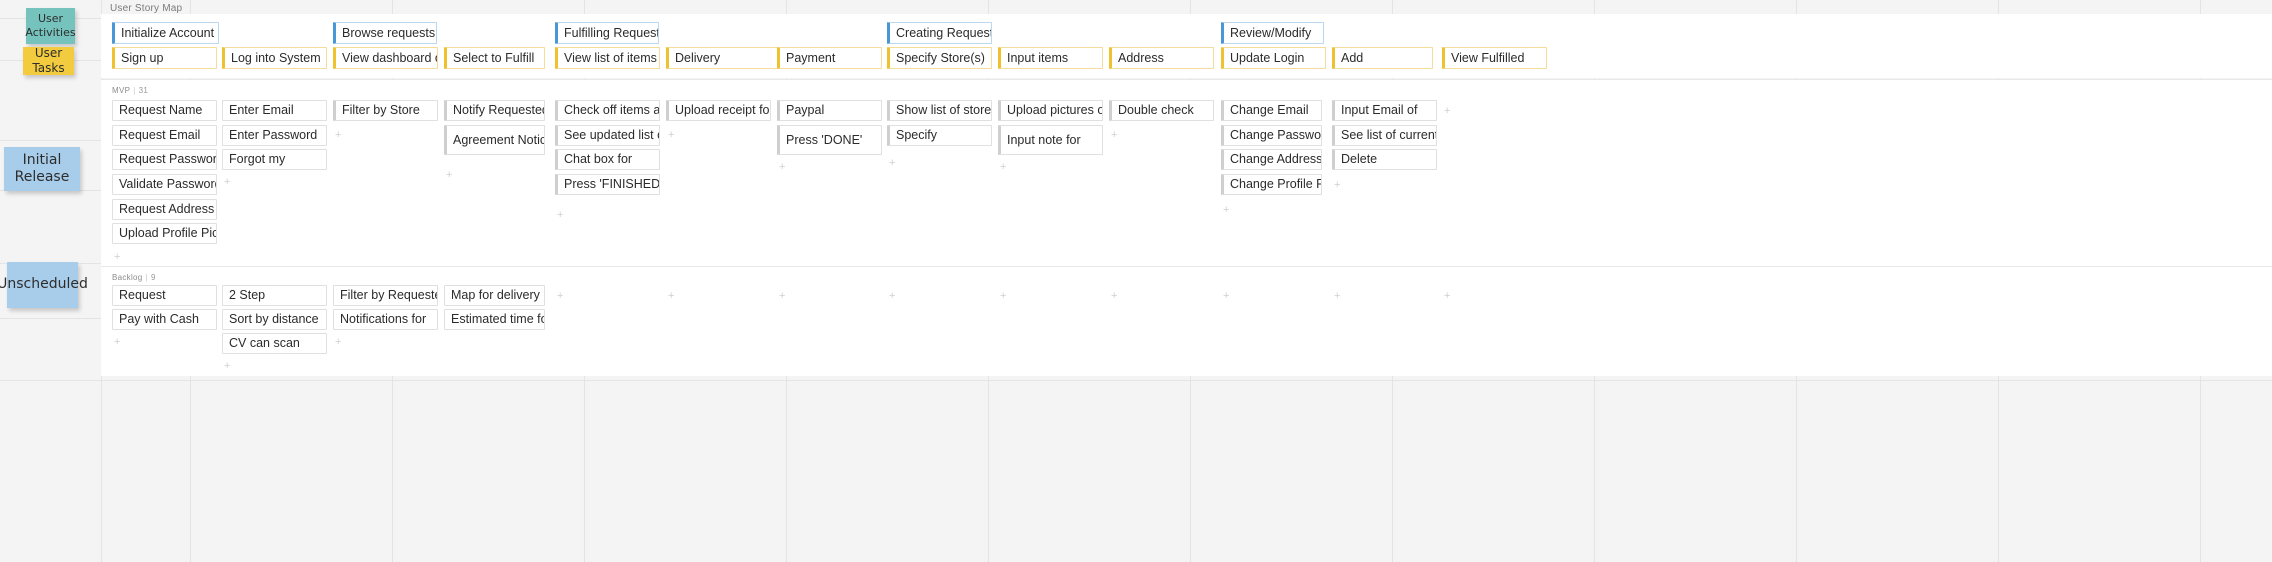 The image size is (2272, 562). I want to click on story-card: Notifications for, so click(385, 319).